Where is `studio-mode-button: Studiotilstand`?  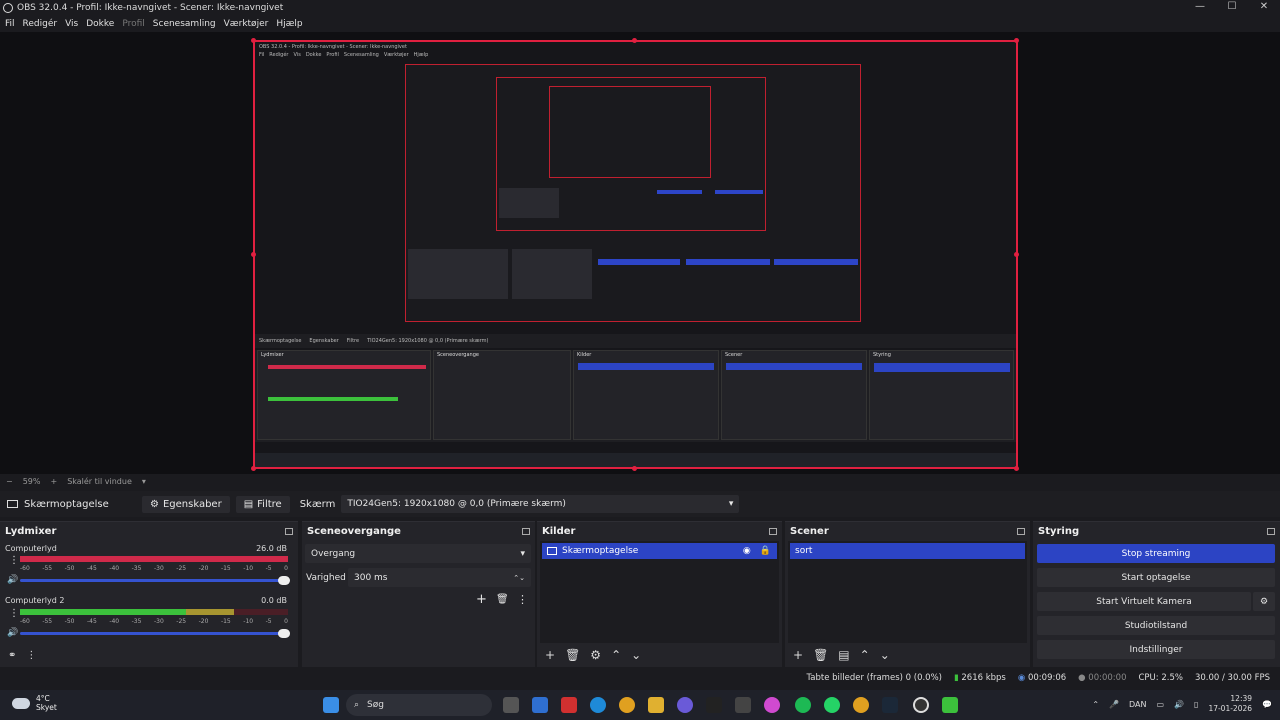
studio-mode-button: Studiotilstand is located at coordinates (1156, 625).